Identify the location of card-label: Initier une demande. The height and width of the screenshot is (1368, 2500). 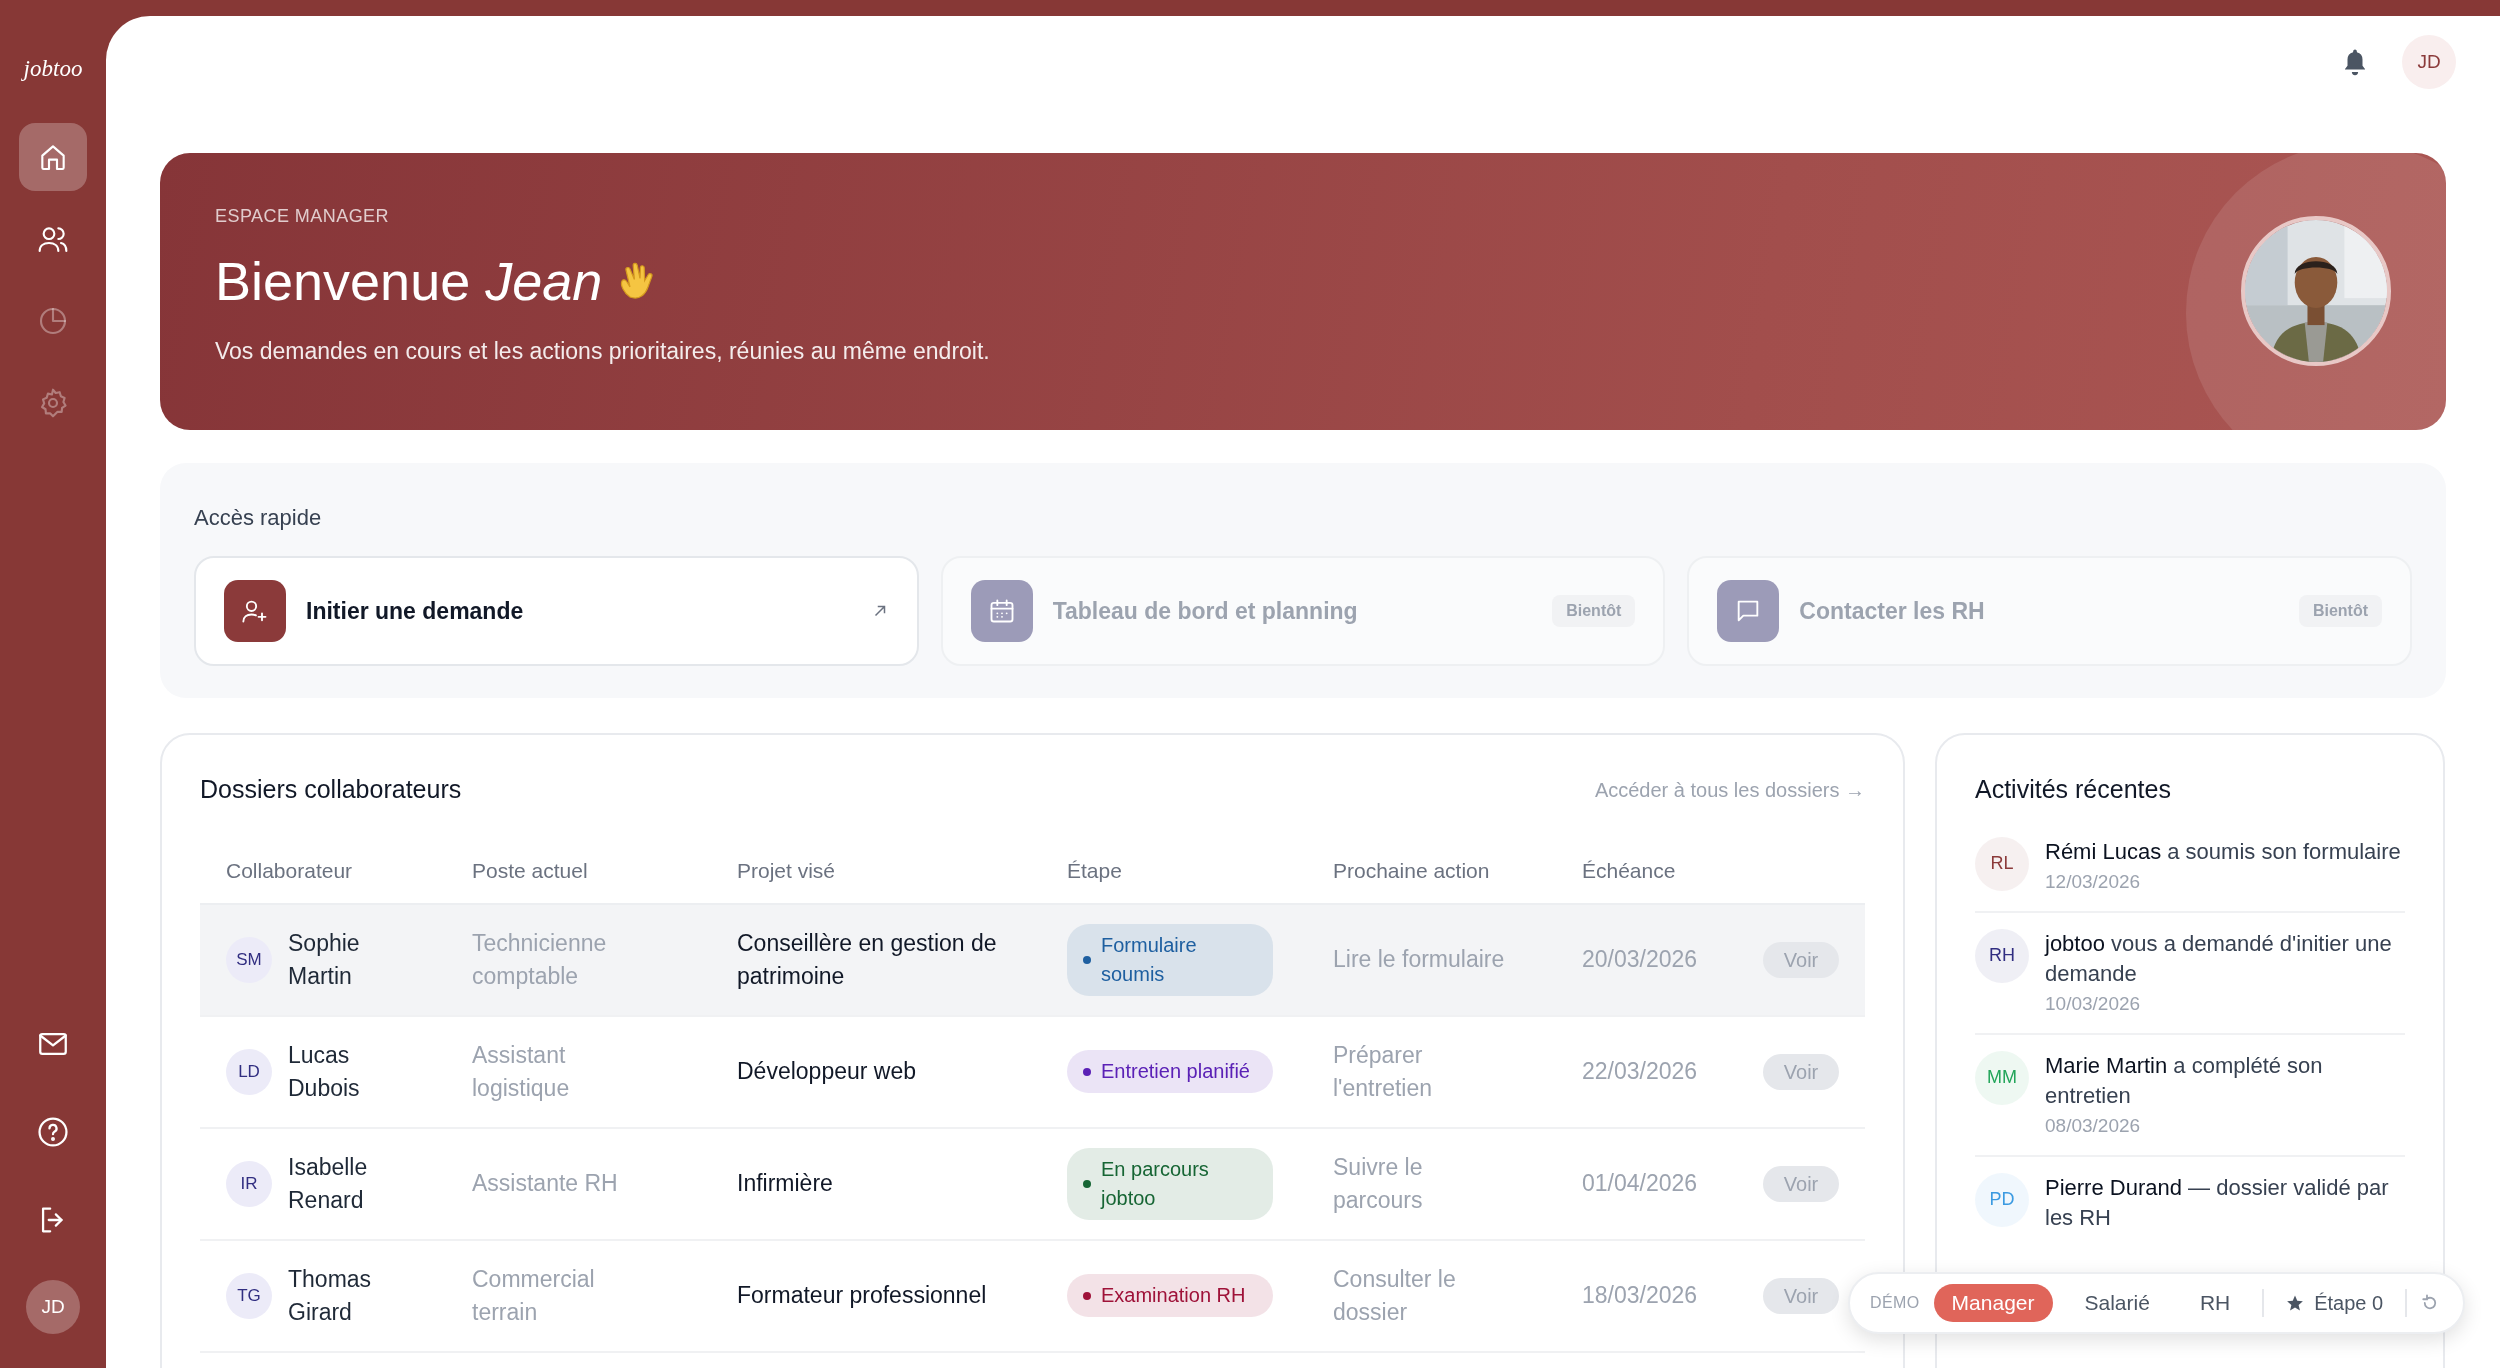
(415, 611).